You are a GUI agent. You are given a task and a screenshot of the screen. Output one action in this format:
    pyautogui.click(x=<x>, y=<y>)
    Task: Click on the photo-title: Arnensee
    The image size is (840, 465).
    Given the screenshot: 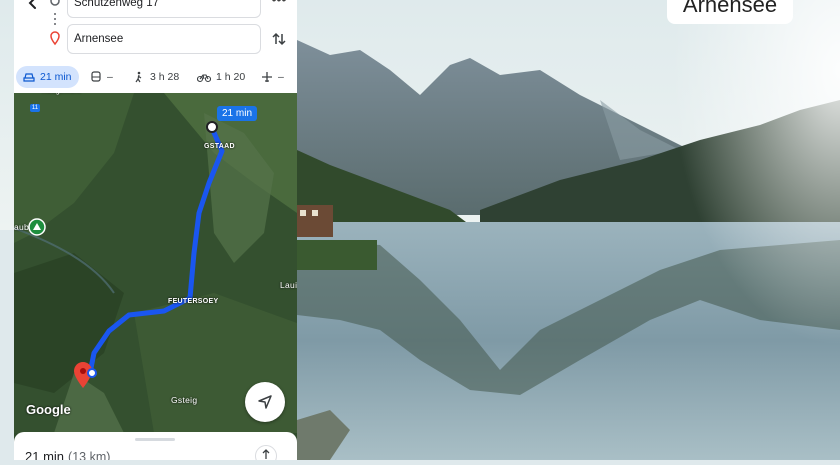 What is the action you would take?
    pyautogui.click(x=730, y=12)
    